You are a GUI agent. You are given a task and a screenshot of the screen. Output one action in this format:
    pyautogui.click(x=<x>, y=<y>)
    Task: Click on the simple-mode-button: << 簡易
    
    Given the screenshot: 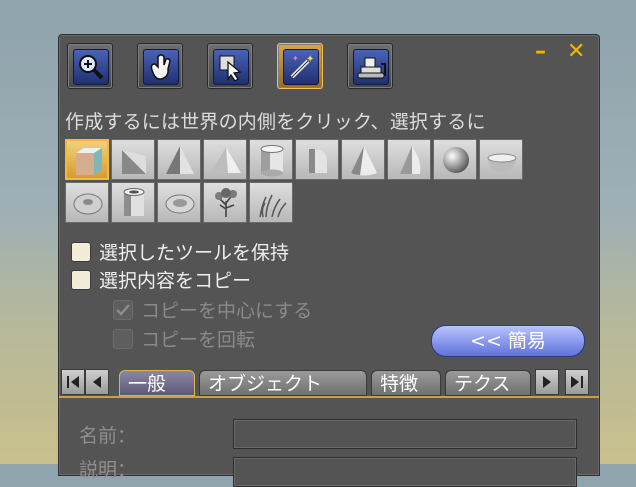 What is the action you would take?
    pyautogui.click(x=508, y=341)
    